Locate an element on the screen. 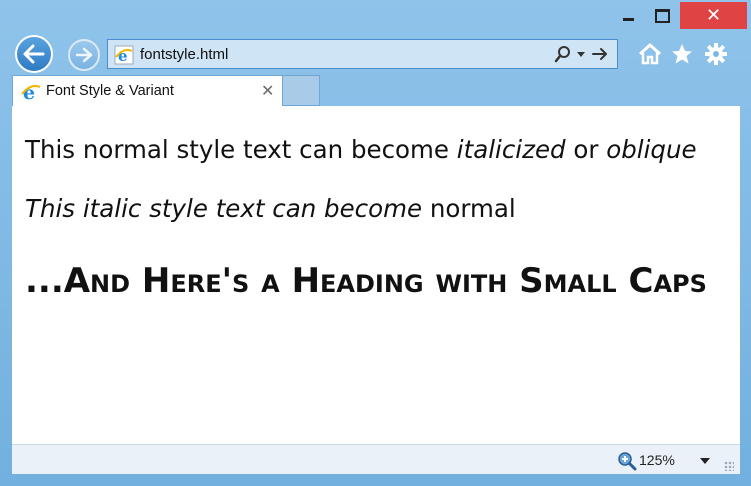 This screenshot has width=751, height=486. minimize-button is located at coordinates (628, 15).